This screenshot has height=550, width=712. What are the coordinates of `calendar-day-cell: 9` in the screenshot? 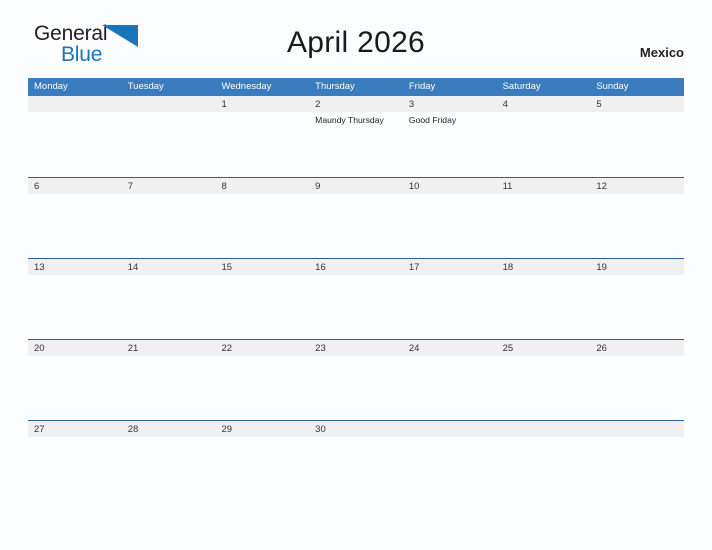 It's located at (356, 218).